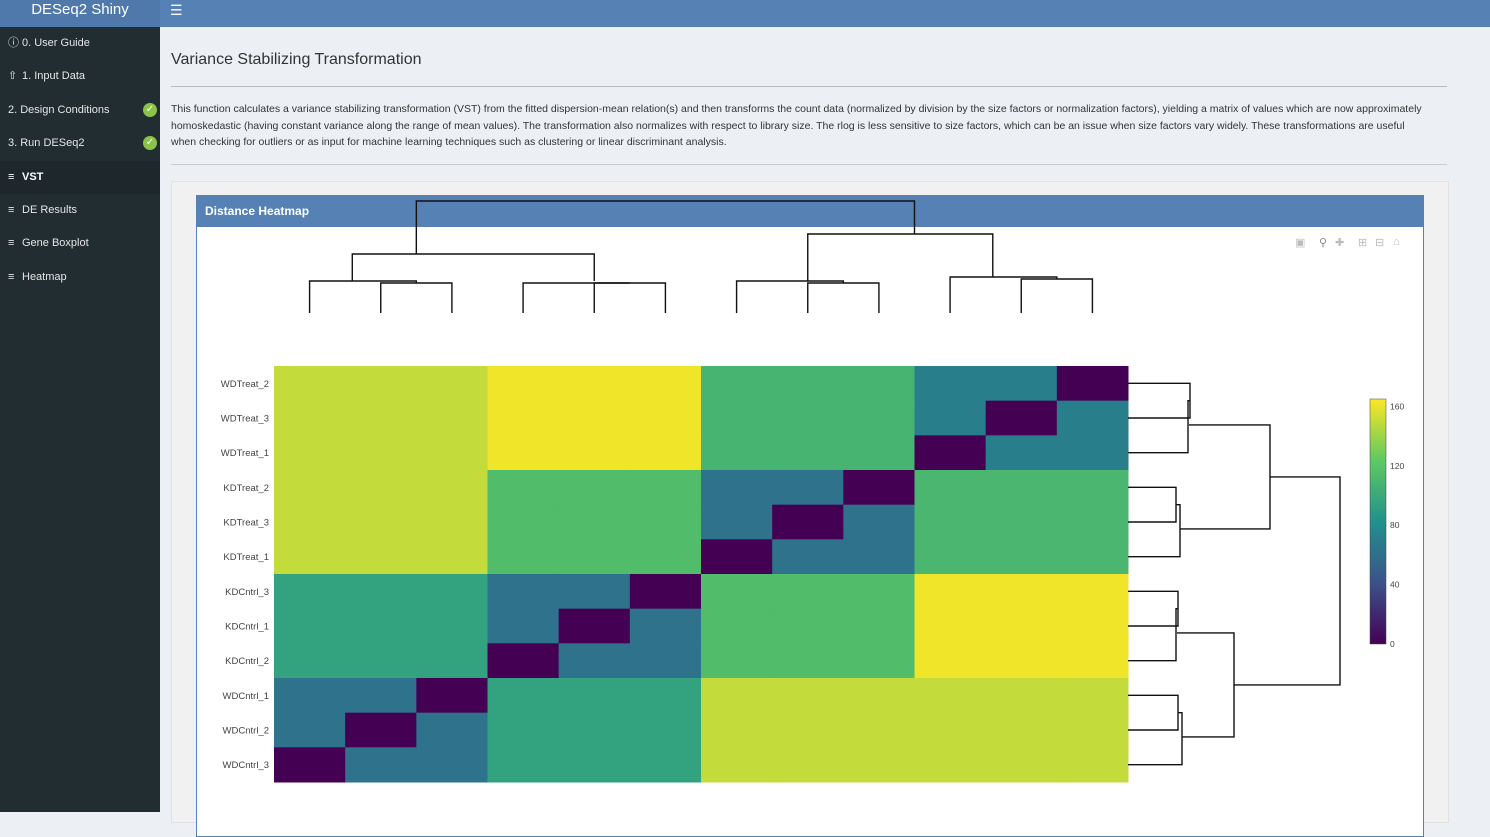  What do you see at coordinates (176, 10) in the screenshot?
I see `hamburger-icon: ☰` at bounding box center [176, 10].